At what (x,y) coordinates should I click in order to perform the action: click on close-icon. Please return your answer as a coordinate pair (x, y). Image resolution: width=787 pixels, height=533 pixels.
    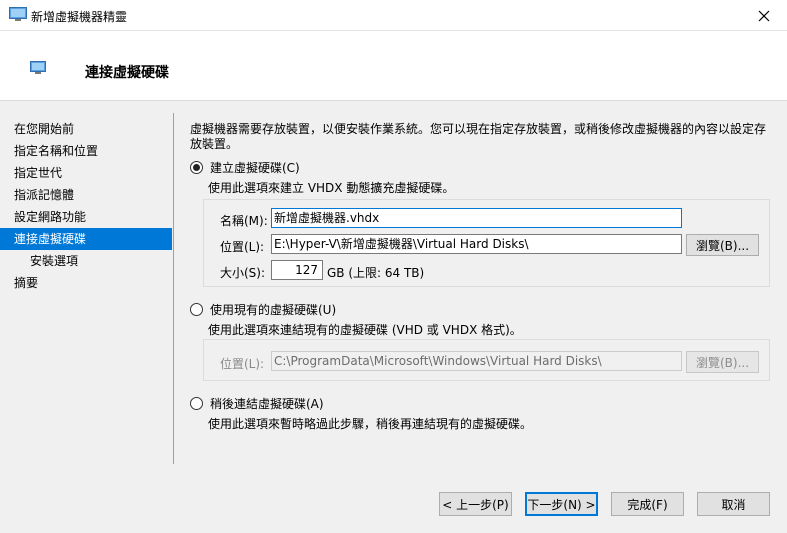
    Looking at the image, I should click on (764, 15).